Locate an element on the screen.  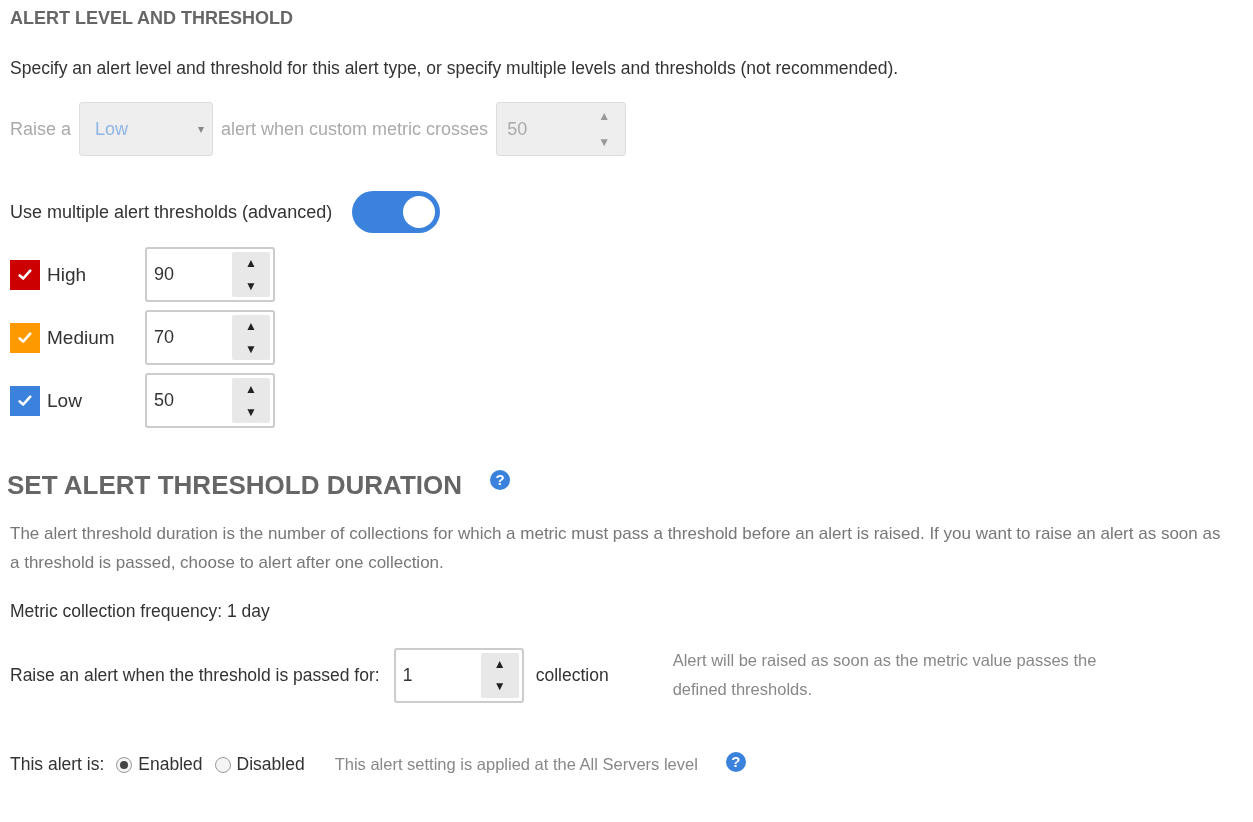
toggle-label: Use multiple alert thresholds (advanced) is located at coordinates (171, 212).